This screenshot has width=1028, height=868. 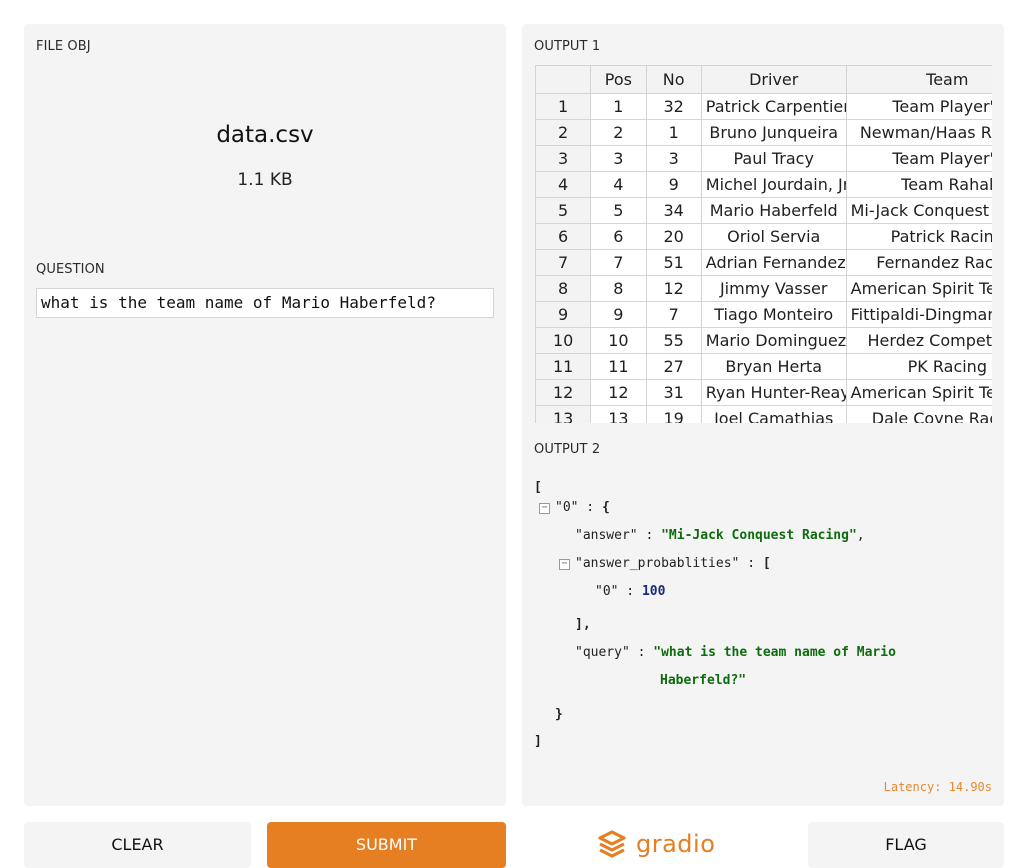 I want to click on flag-button: FLAG, so click(x=906, y=845).